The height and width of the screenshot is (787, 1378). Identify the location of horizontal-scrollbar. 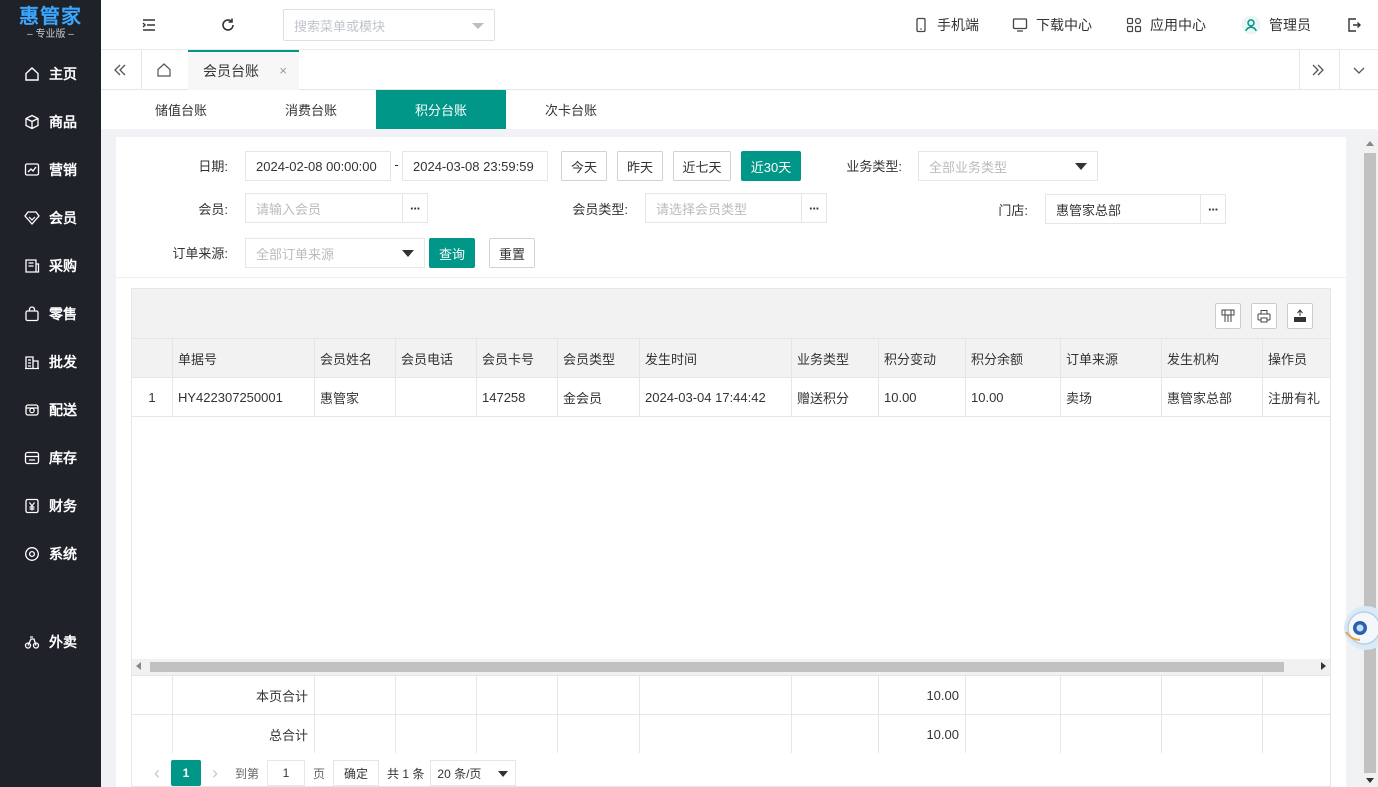
(731, 667).